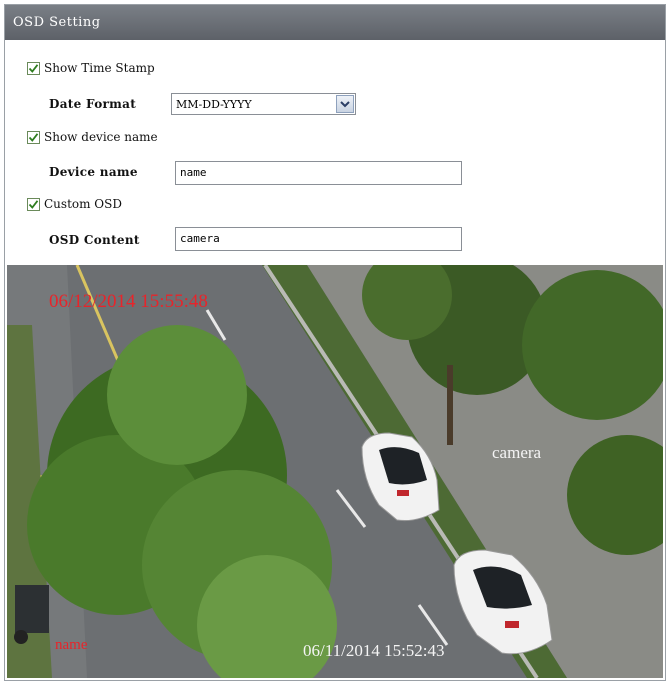 The height and width of the screenshot is (685, 670). I want to click on custom-osd-checkbox, so click(33, 204).